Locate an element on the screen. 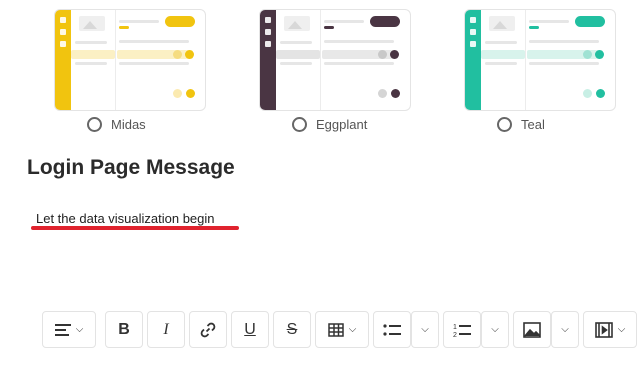 The height and width of the screenshot is (369, 644). image-icon is located at coordinates (532, 329).